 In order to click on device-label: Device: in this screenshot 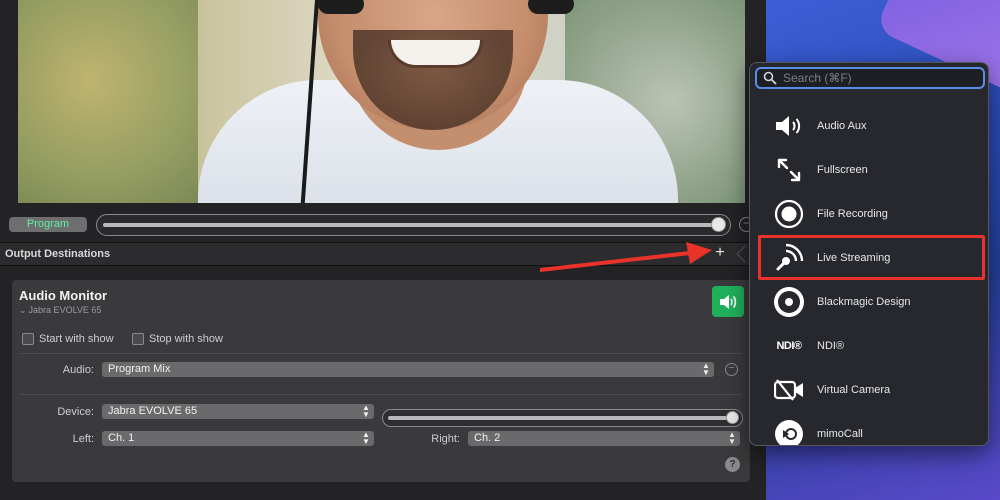, I will do `click(75, 412)`.